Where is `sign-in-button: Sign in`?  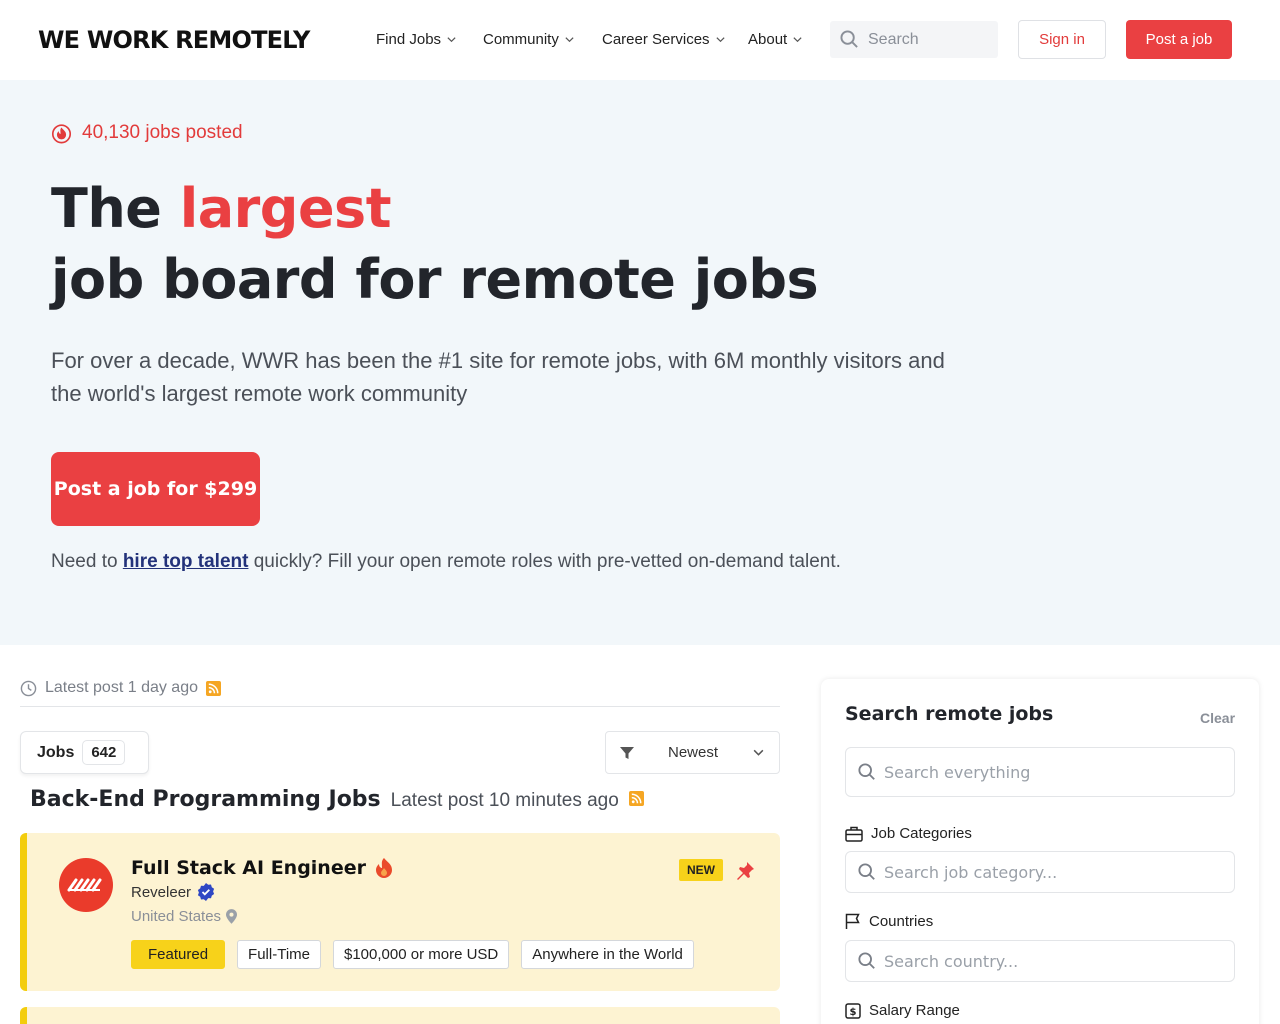 sign-in-button: Sign in is located at coordinates (1062, 39).